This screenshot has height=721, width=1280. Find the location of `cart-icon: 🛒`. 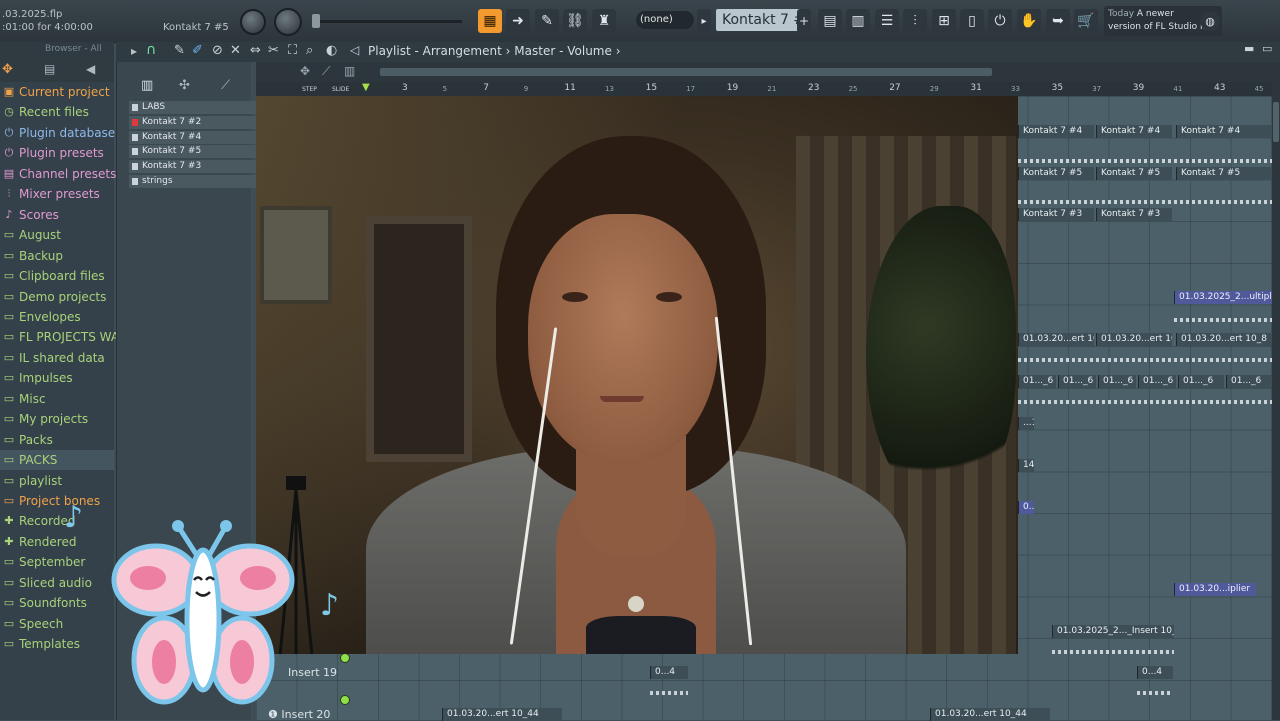

cart-icon: 🛒 is located at coordinates (1086, 21).